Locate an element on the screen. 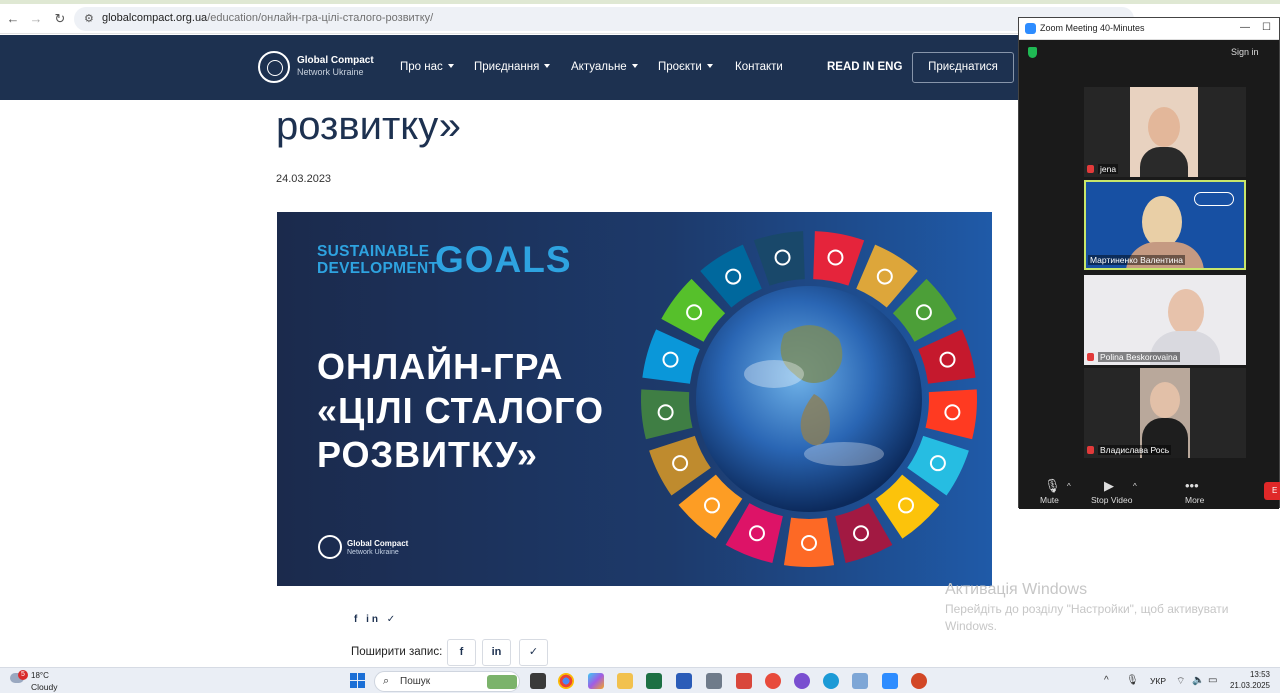 The height and width of the screenshot is (693, 1280). windows-activation-line2: Windows. is located at coordinates (971, 626).